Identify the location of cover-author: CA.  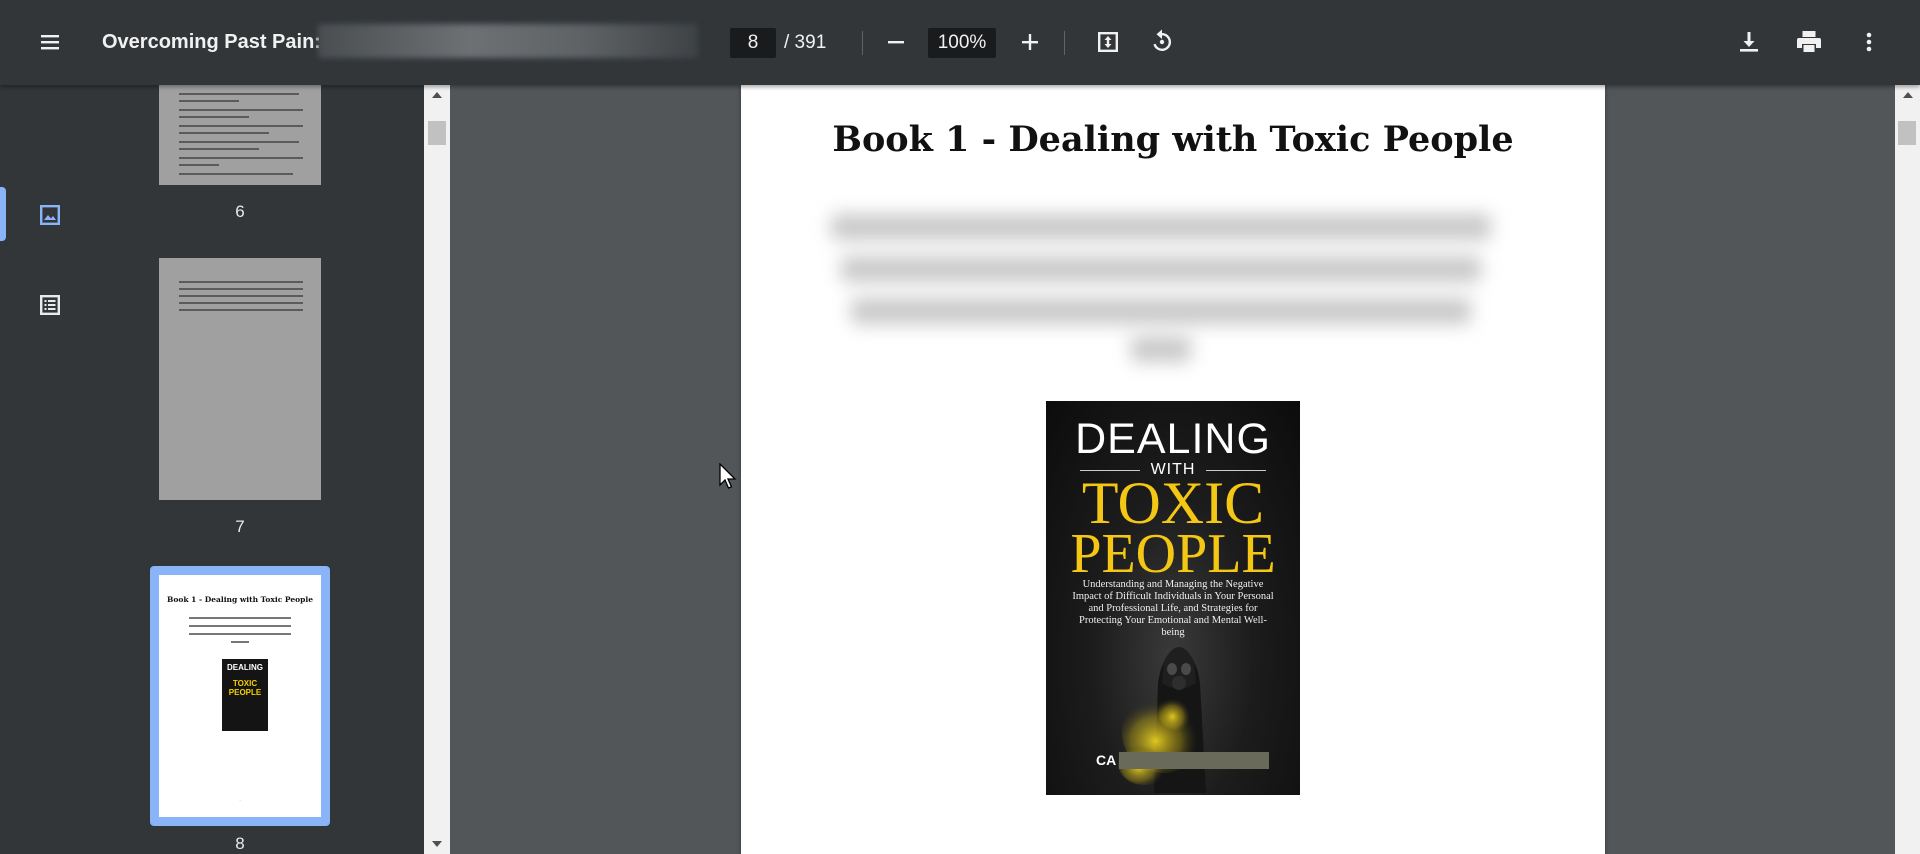
(1106, 760).